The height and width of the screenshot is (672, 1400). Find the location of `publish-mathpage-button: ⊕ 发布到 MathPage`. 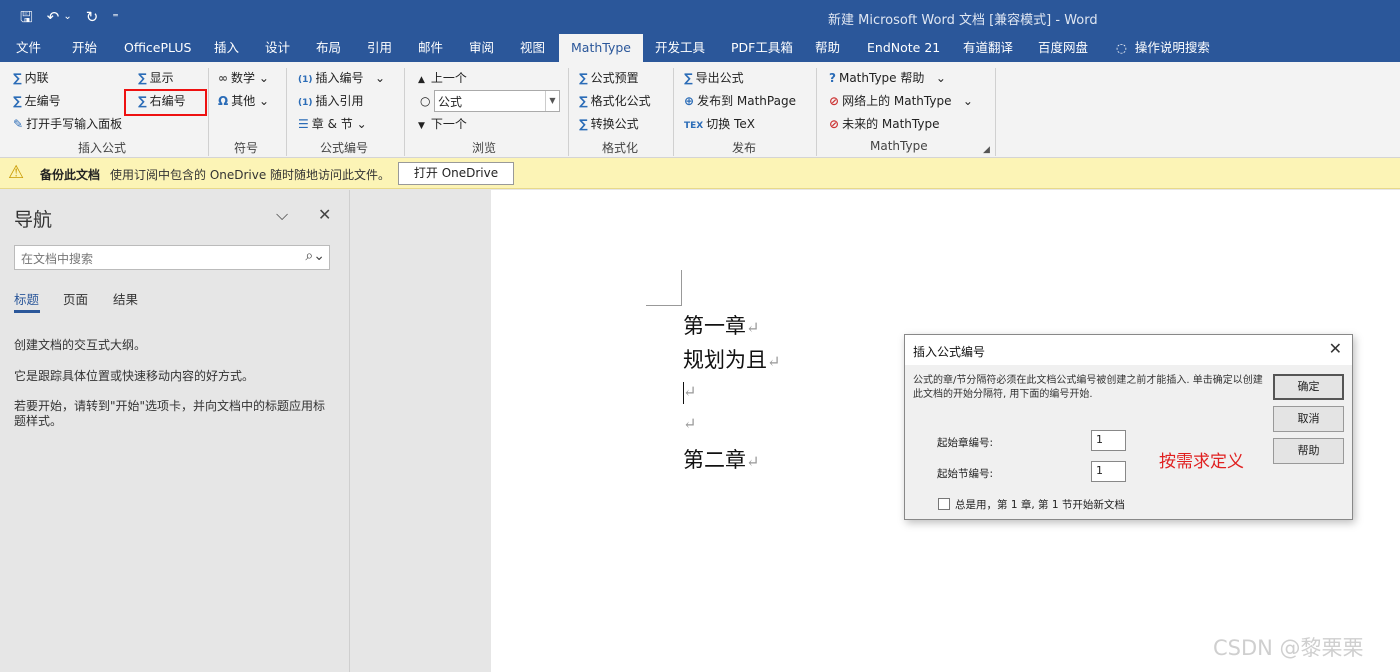

publish-mathpage-button: ⊕ 发布到 MathPage is located at coordinates (740, 101).